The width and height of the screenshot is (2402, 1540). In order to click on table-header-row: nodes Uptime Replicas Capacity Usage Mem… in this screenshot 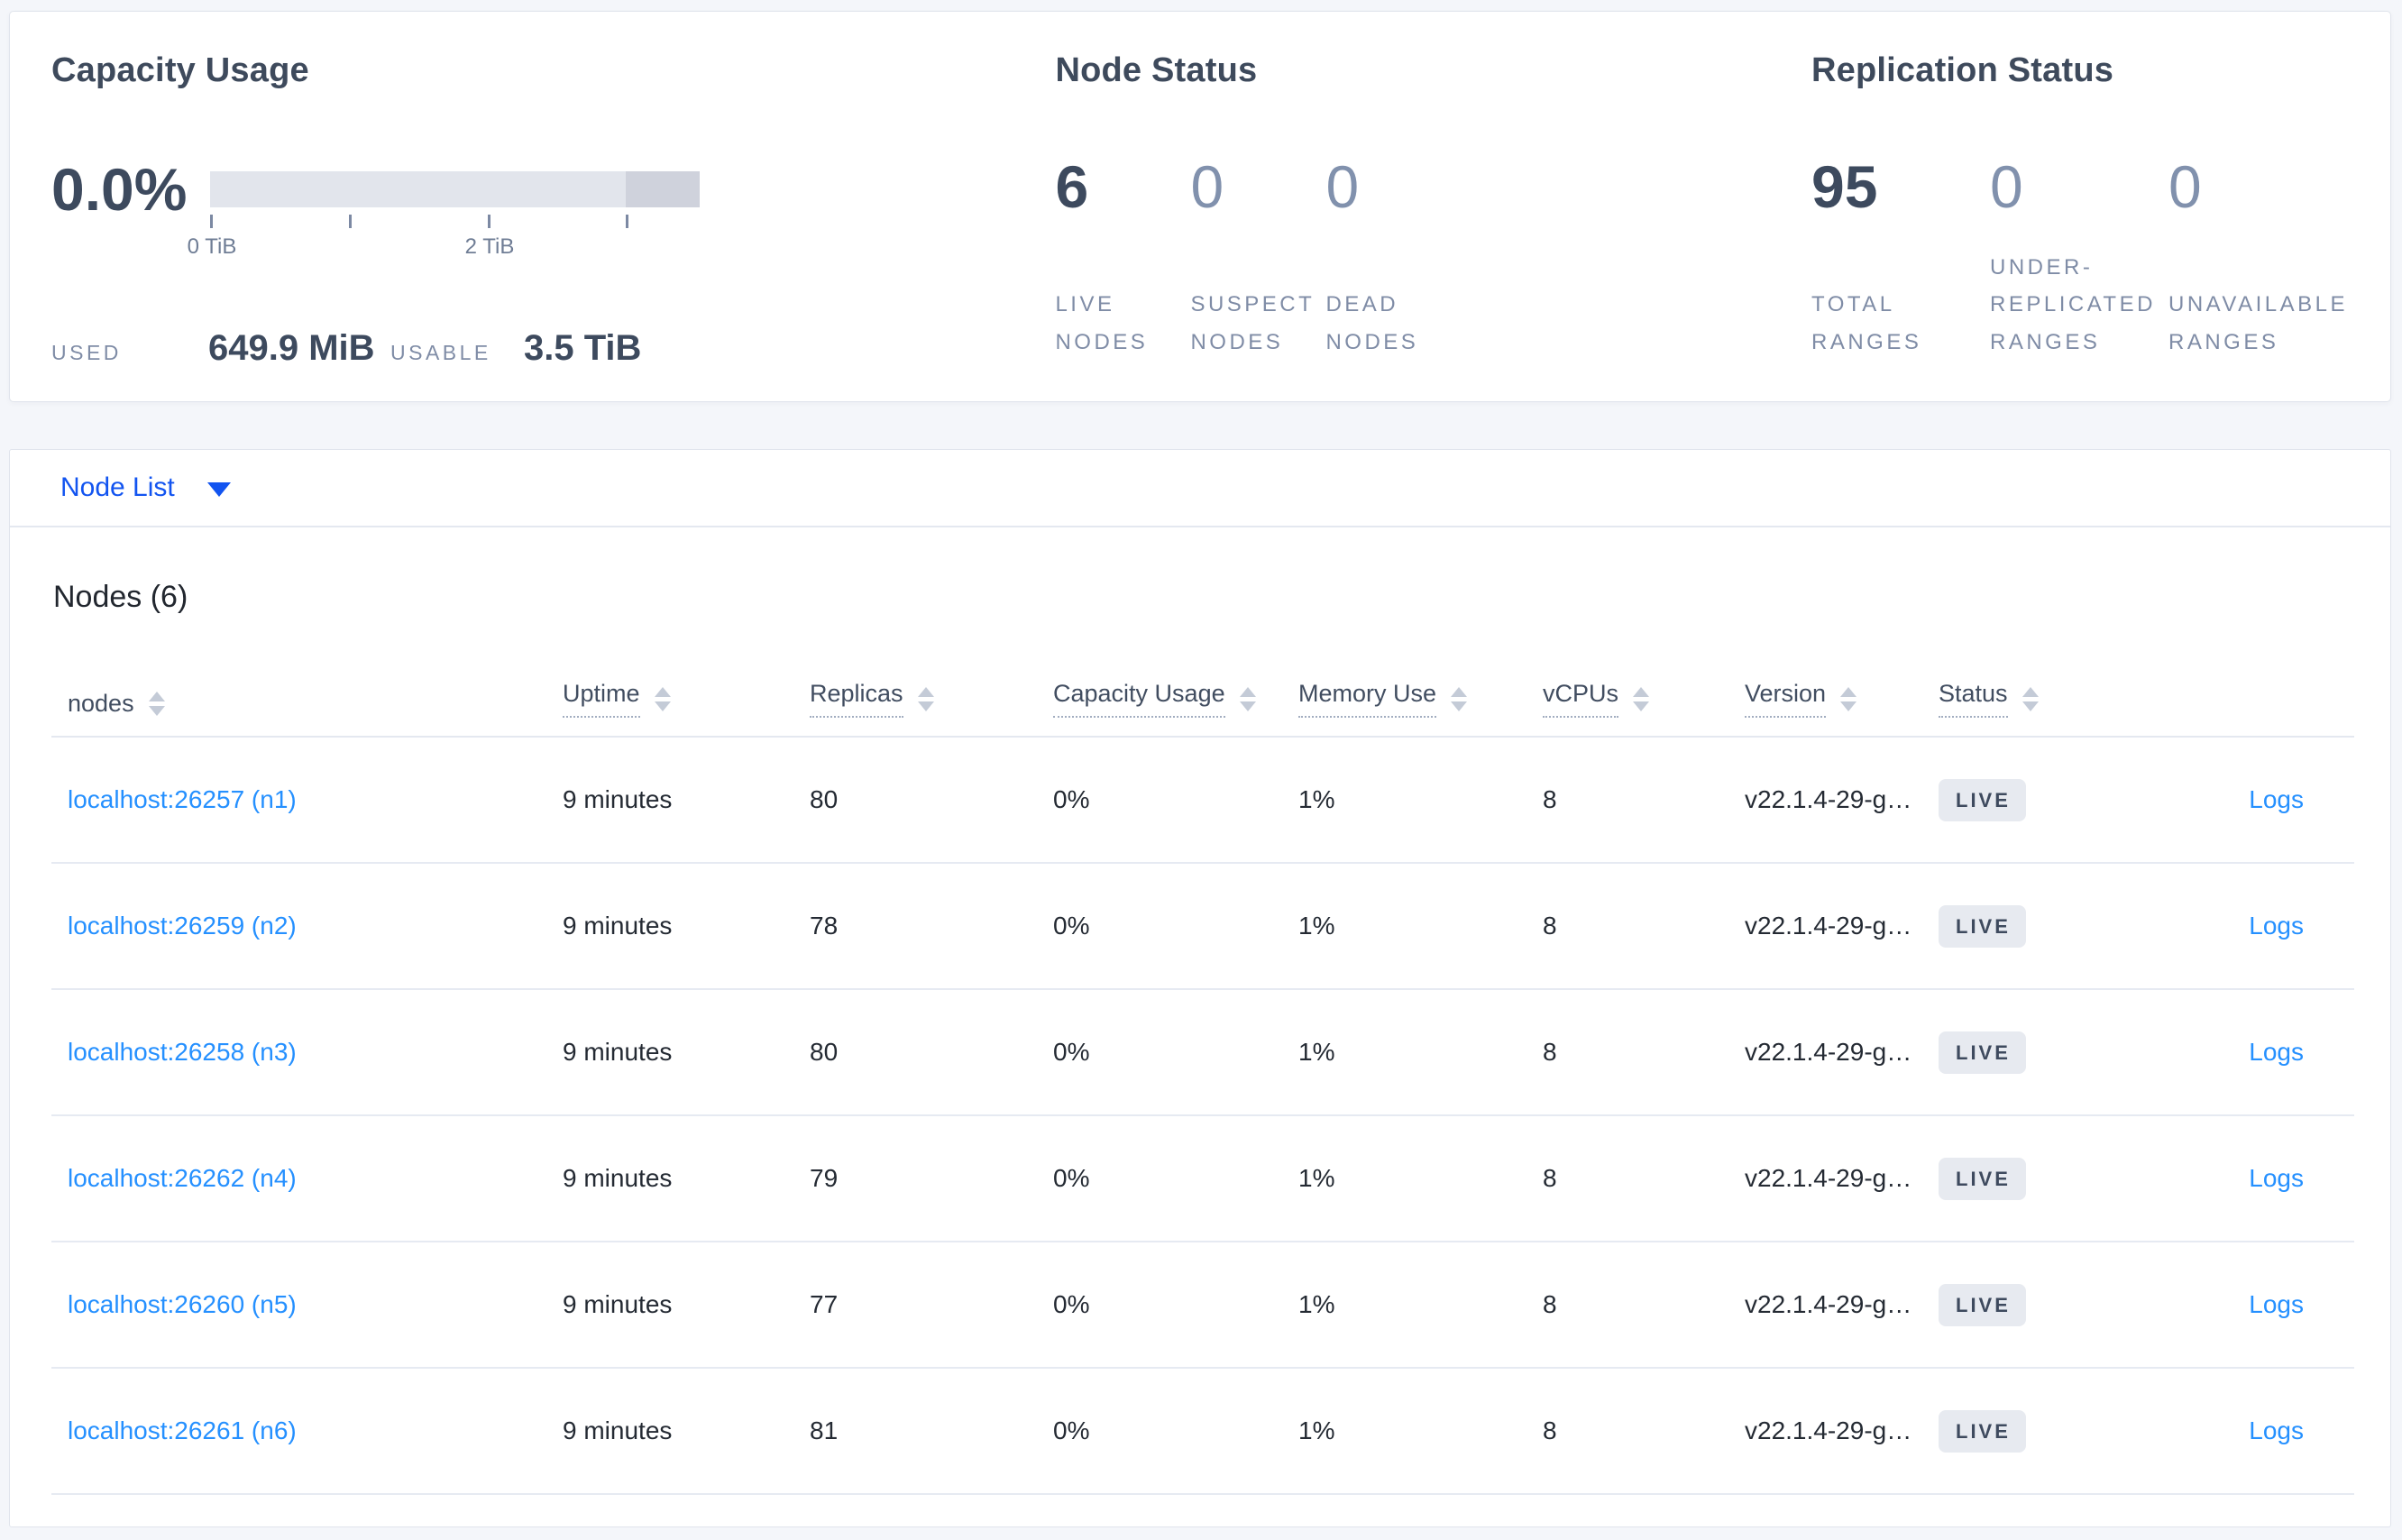, I will do `click(1202, 694)`.